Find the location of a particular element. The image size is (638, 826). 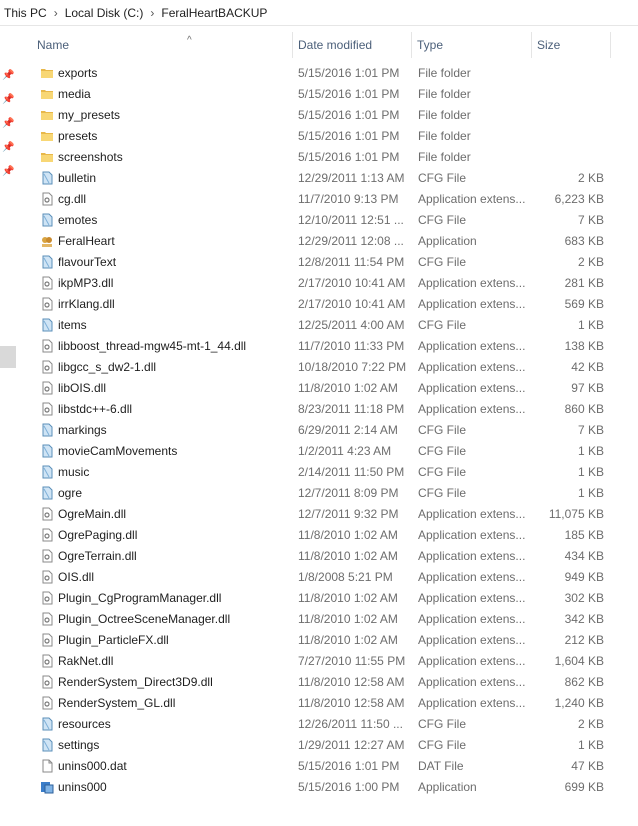

navigation-scrollbar-thumb is located at coordinates (8, 357).